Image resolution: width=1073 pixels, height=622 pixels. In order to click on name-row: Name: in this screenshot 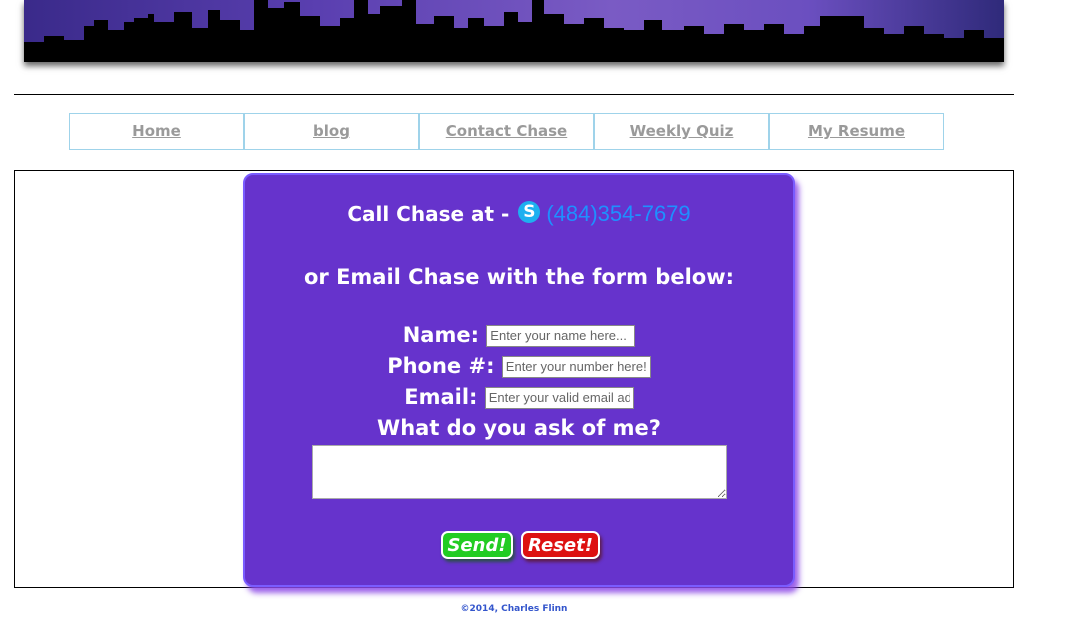, I will do `click(519, 335)`.